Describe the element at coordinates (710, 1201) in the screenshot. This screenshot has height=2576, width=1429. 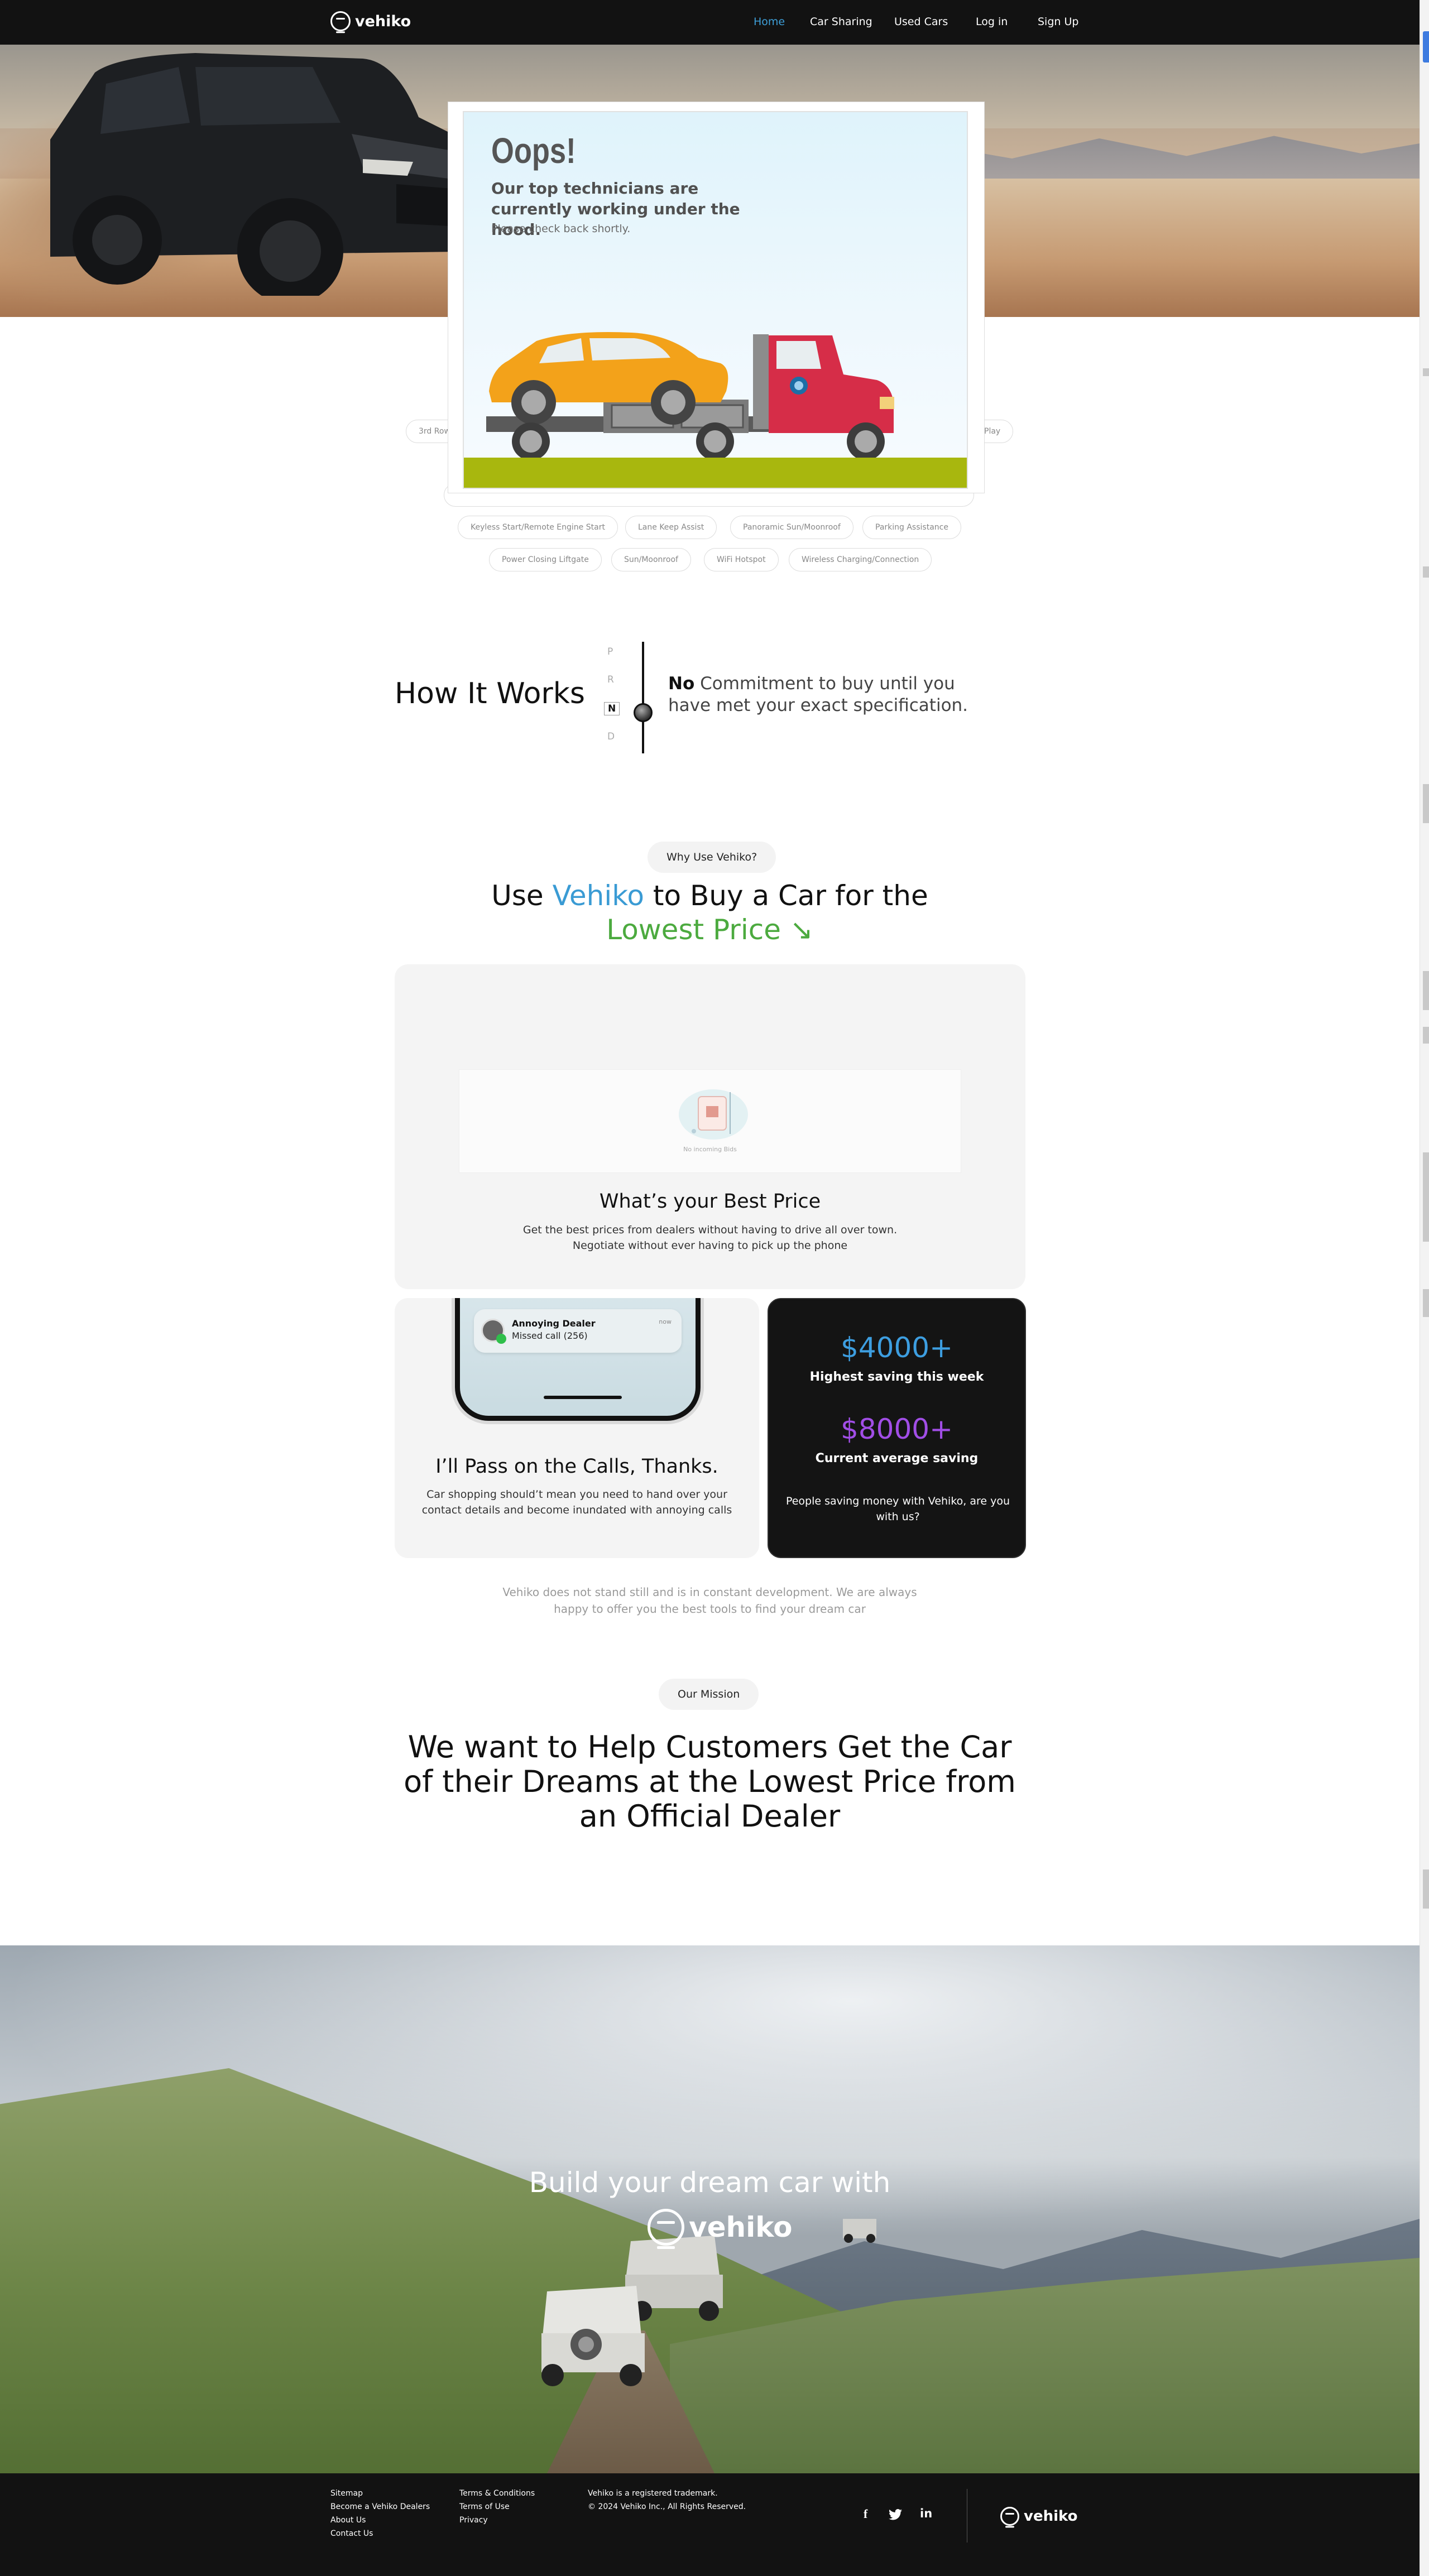
I see `best-price-title: What’s your Best Price` at that location.